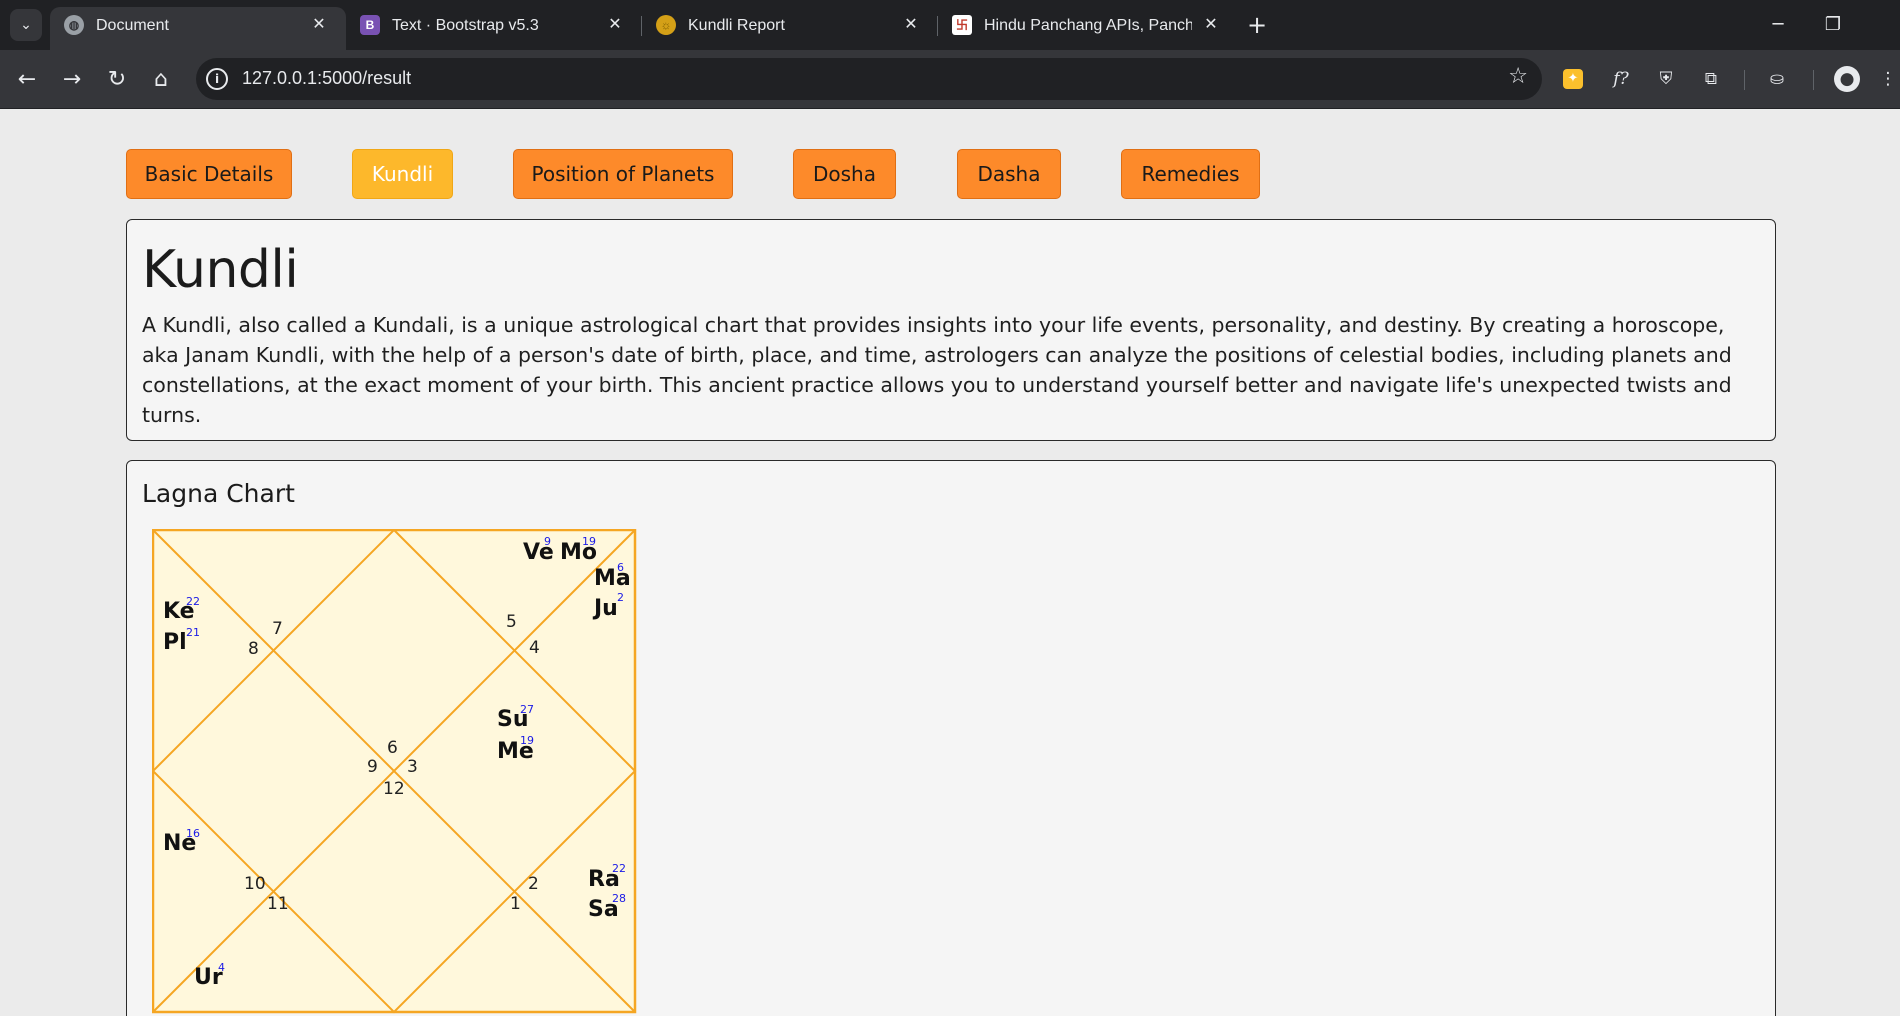 This screenshot has height=1016, width=1900. What do you see at coordinates (620, 567) in the screenshot?
I see `degree-ma: 6` at bounding box center [620, 567].